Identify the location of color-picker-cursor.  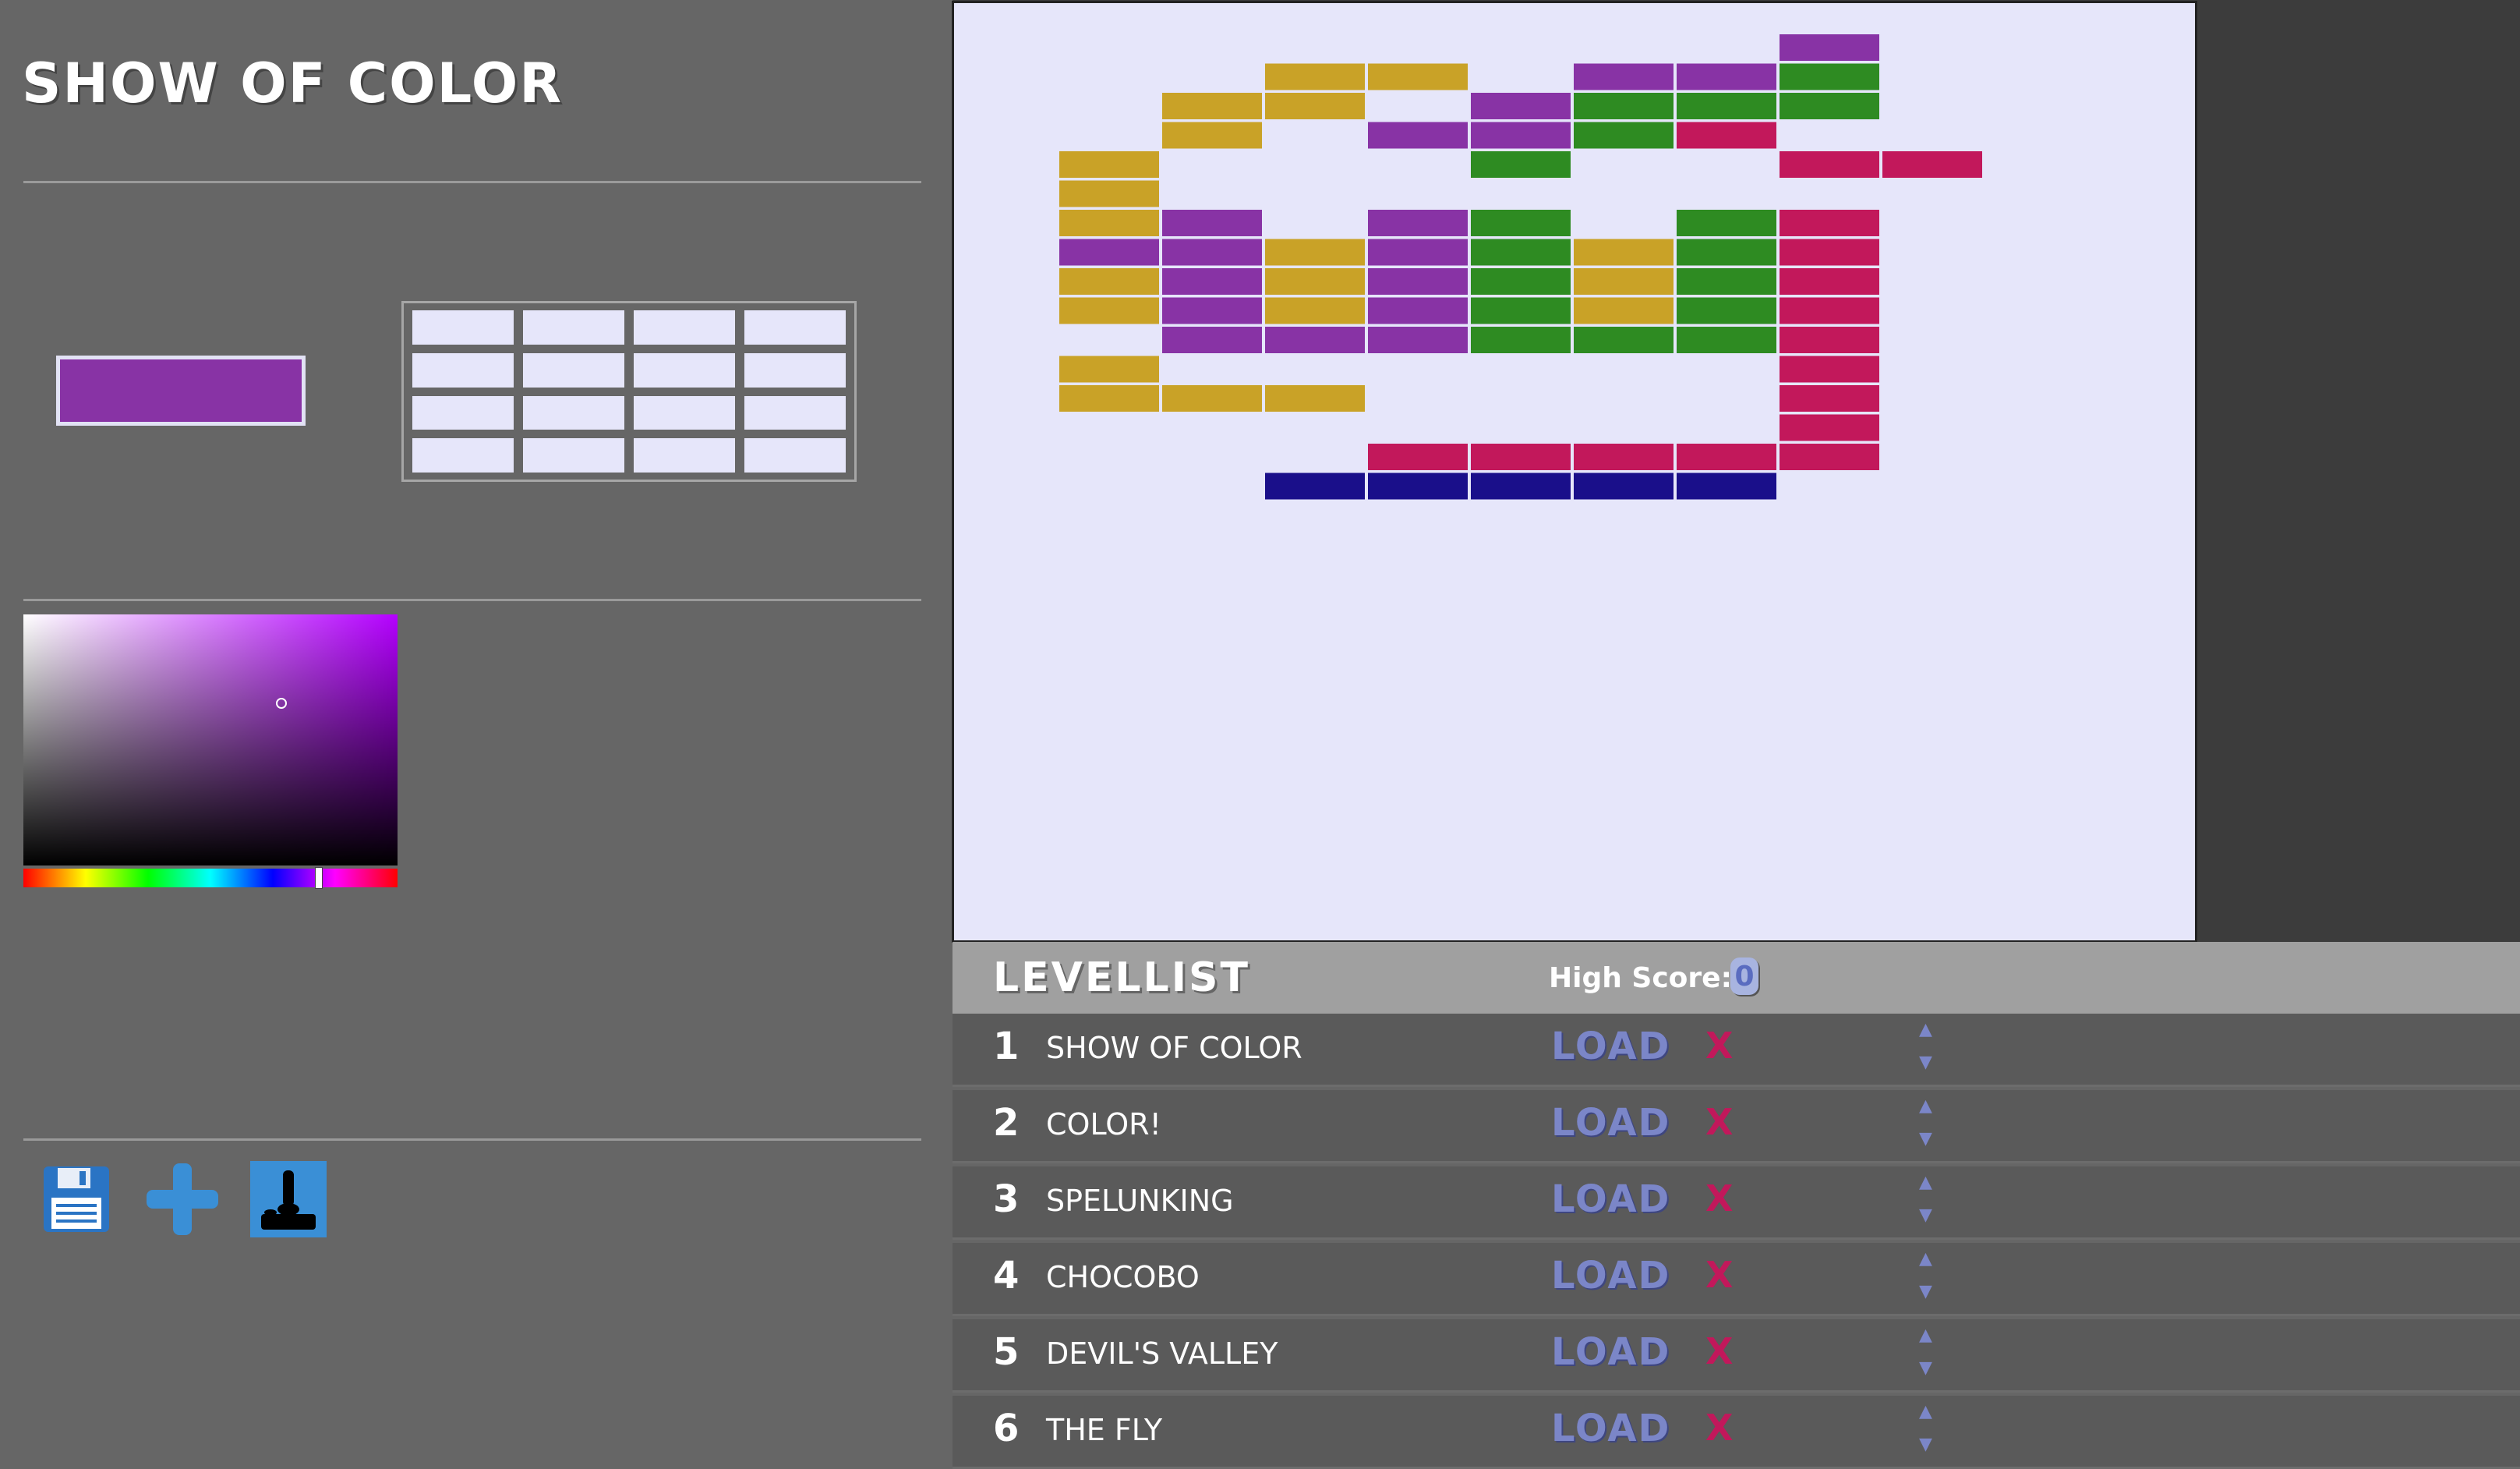
(282, 703).